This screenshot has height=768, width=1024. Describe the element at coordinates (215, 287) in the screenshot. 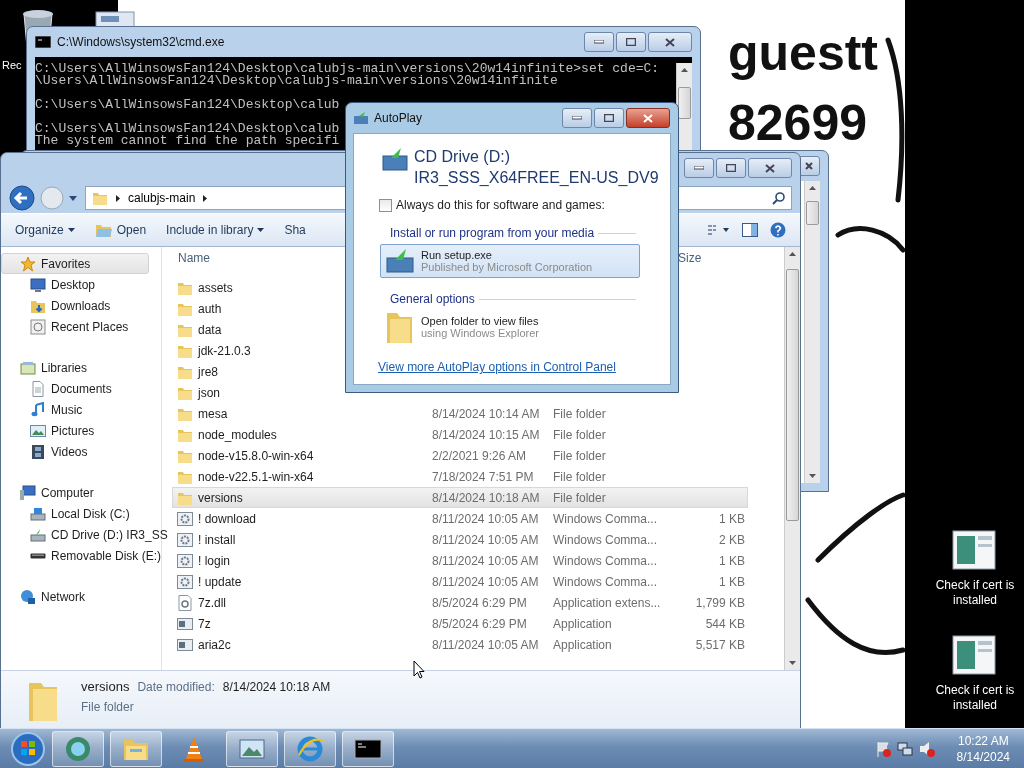

I see `file-name: assets` at that location.